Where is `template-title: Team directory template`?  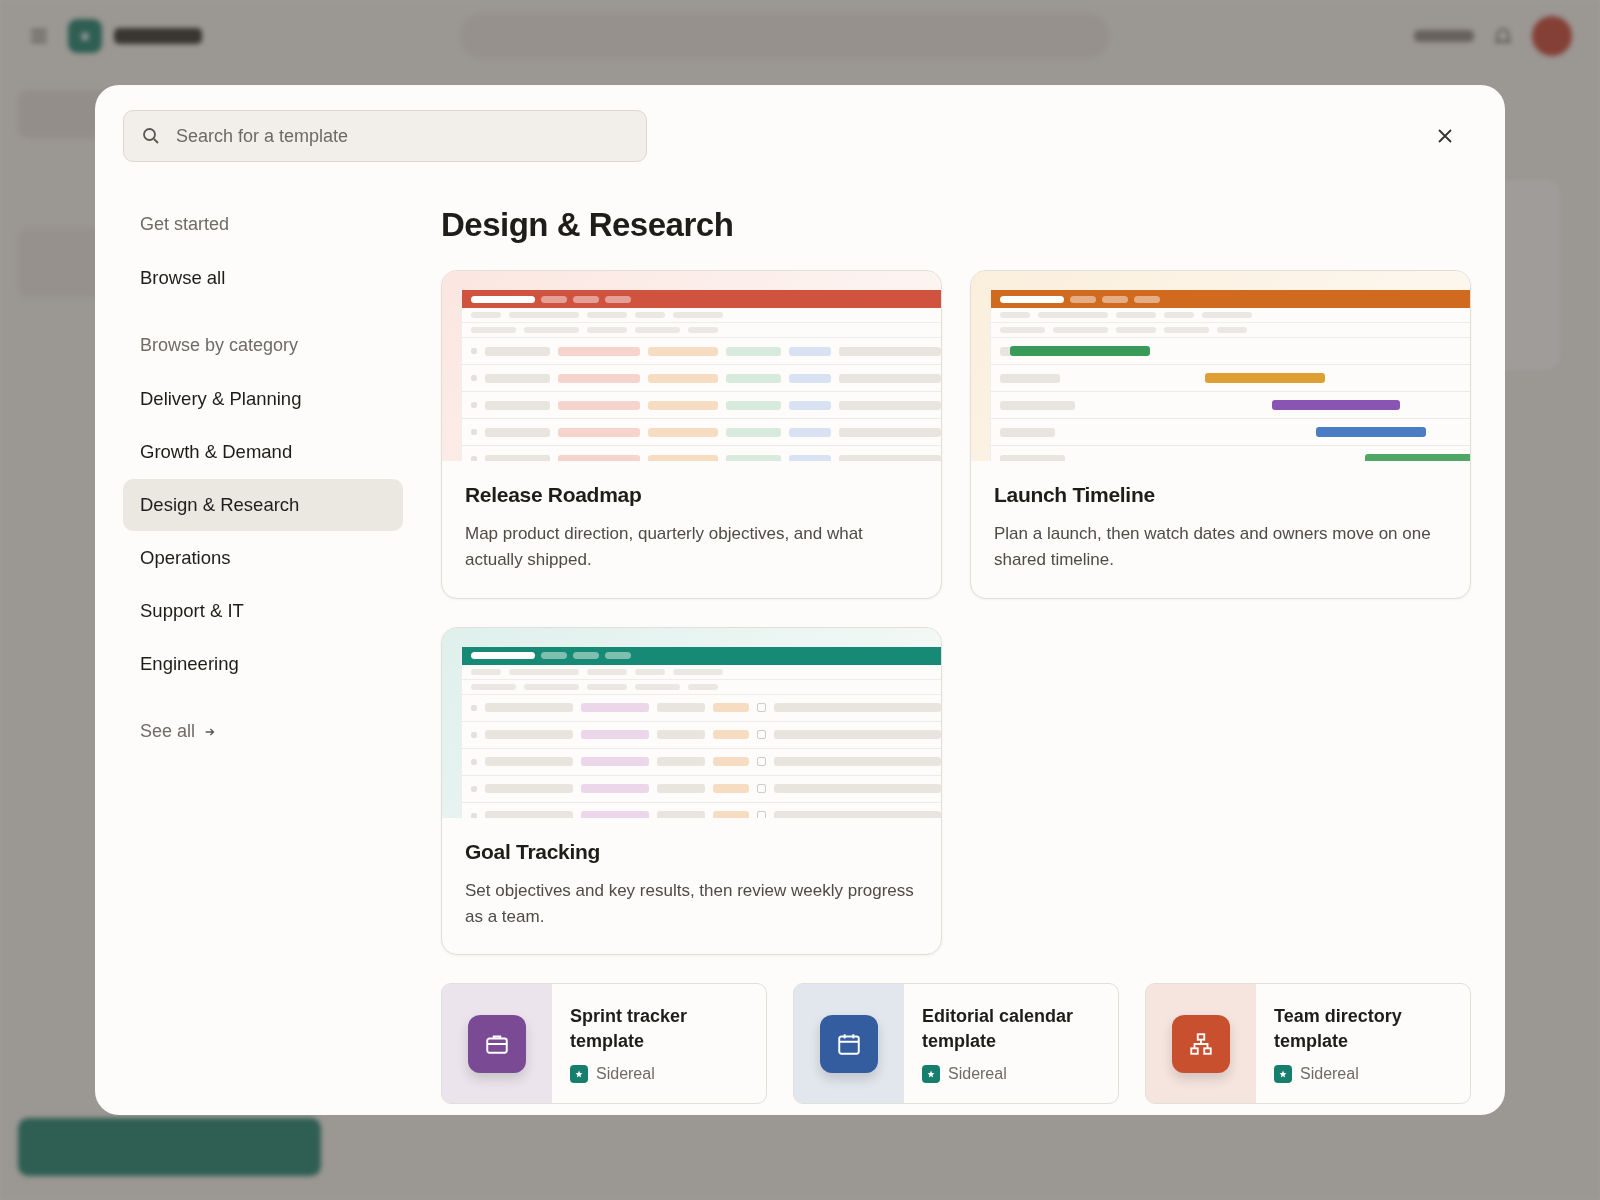
template-title: Team directory template is located at coordinates (1338, 1029).